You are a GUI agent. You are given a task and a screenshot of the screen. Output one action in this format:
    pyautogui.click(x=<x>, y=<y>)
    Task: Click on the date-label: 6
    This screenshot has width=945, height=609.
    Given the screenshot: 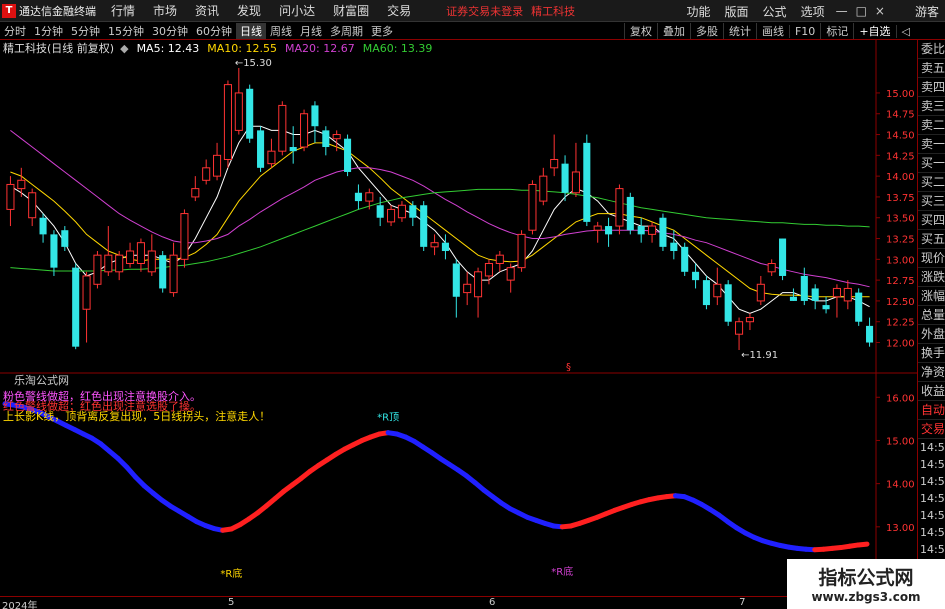 What is the action you would take?
    pyautogui.click(x=492, y=602)
    